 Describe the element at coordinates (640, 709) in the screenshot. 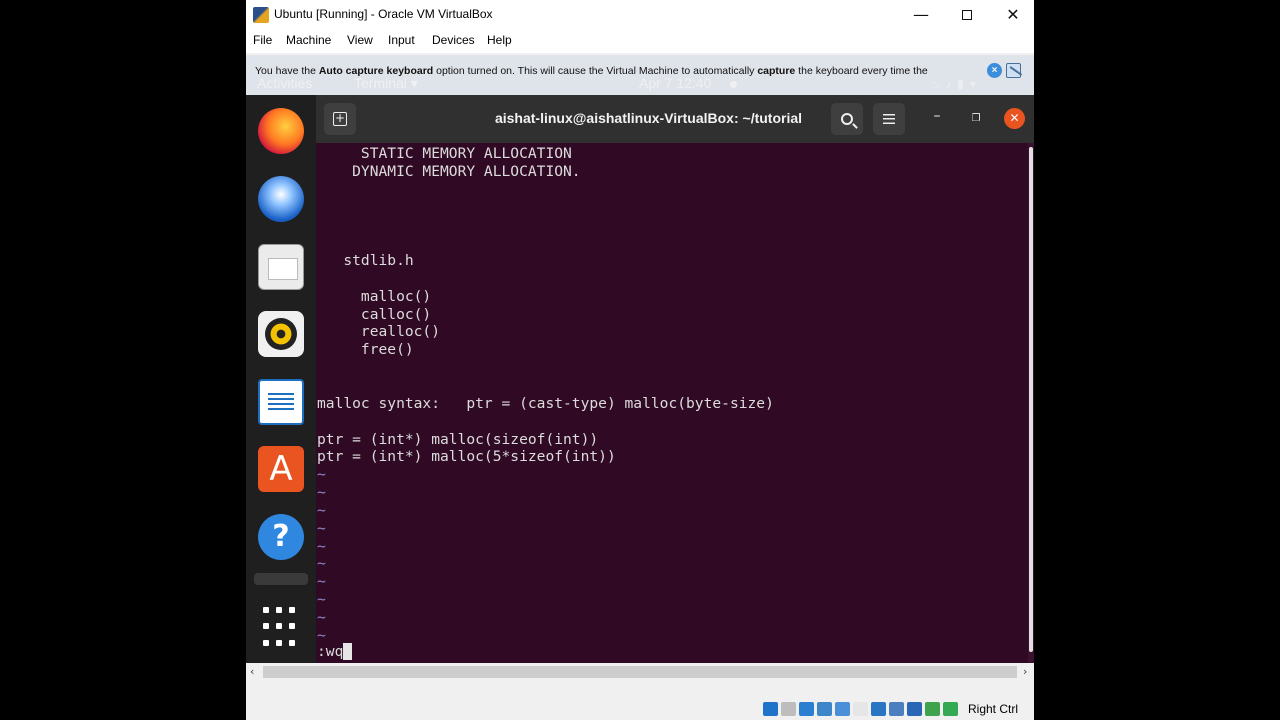

I see `vm-status-bar: Right Ctrl` at that location.